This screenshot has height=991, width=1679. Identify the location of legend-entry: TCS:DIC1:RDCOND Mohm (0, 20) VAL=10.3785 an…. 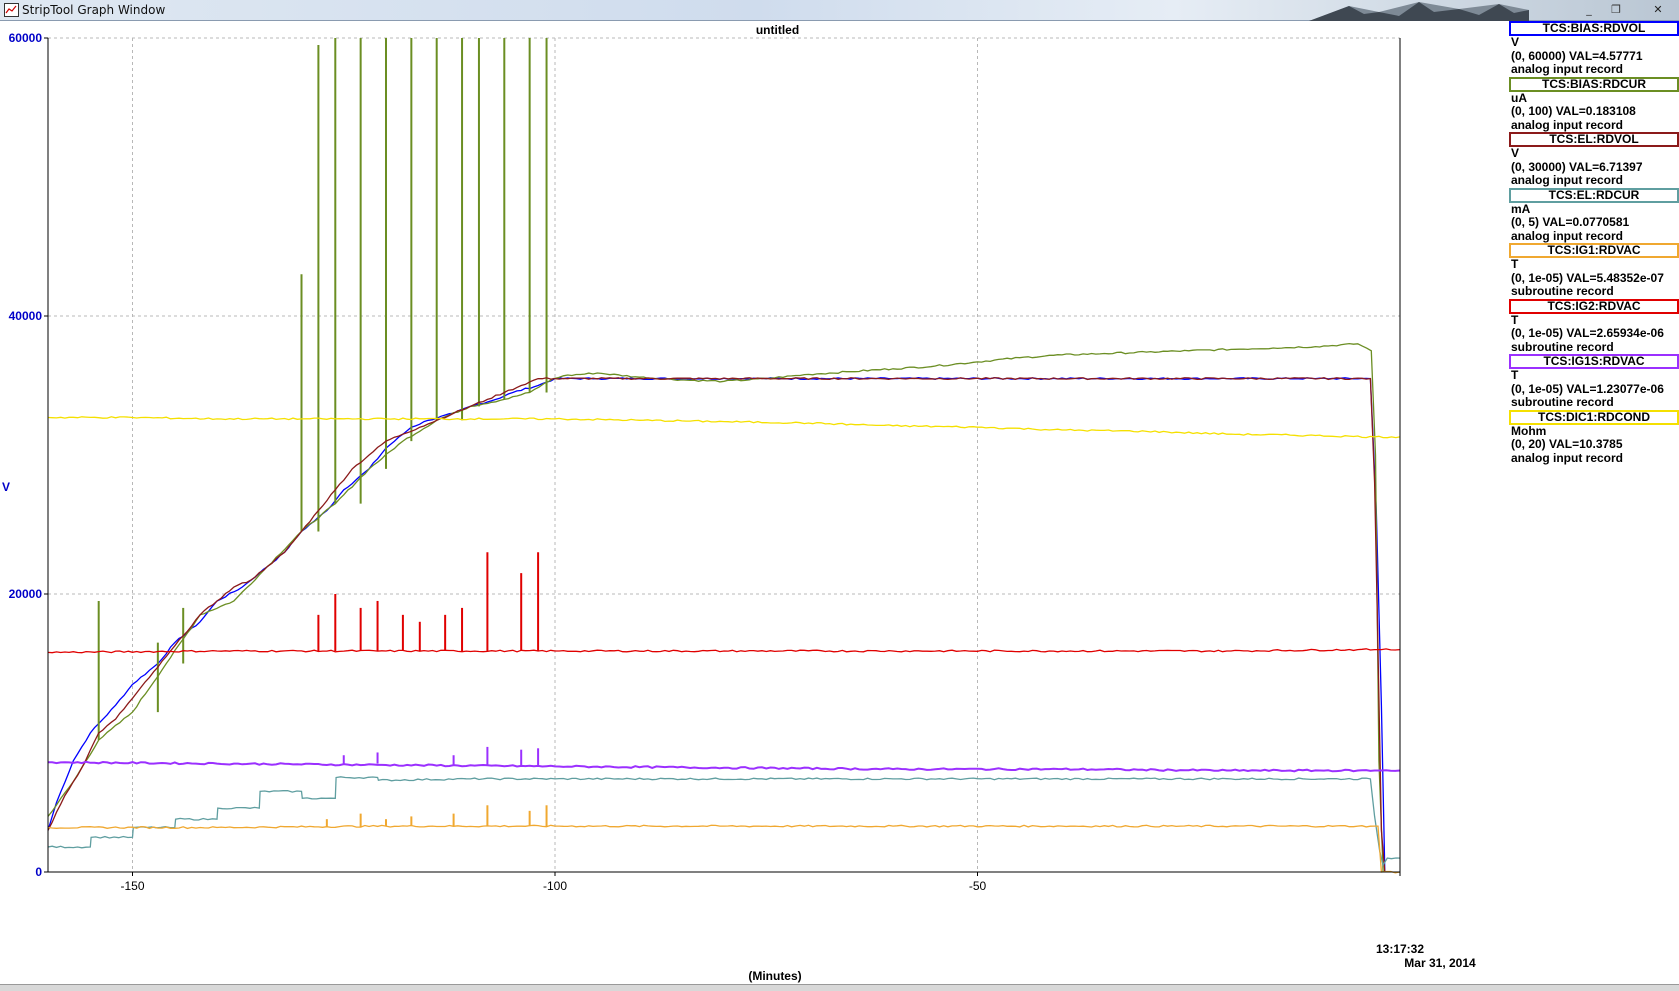
(1593, 437).